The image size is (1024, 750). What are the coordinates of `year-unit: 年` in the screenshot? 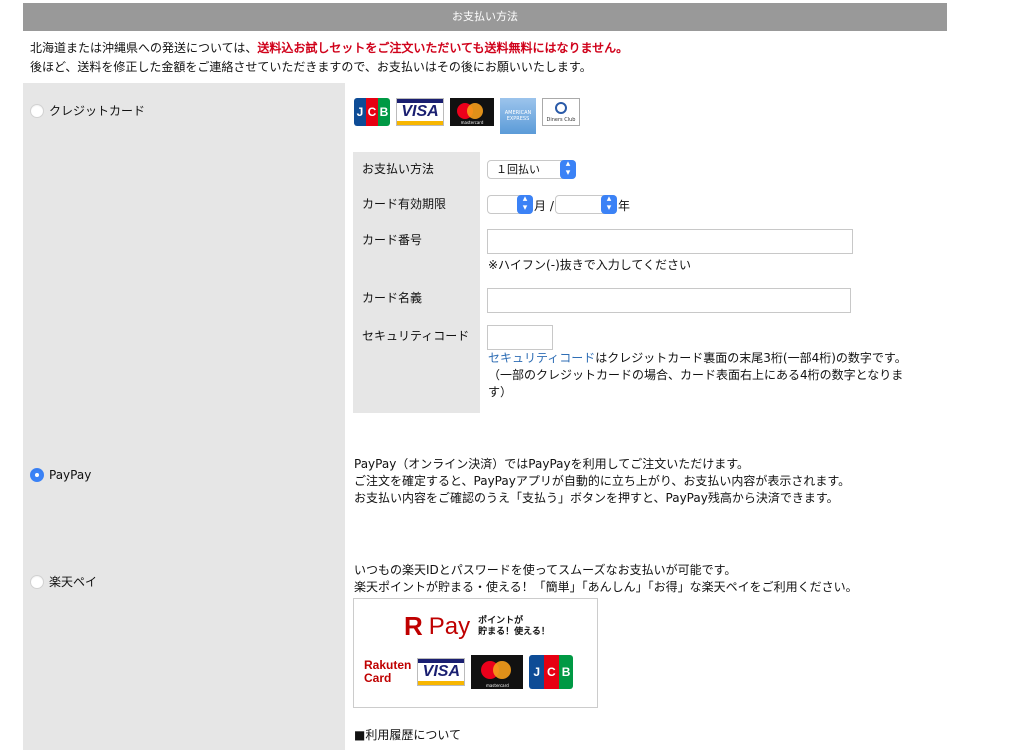 It's located at (624, 206).